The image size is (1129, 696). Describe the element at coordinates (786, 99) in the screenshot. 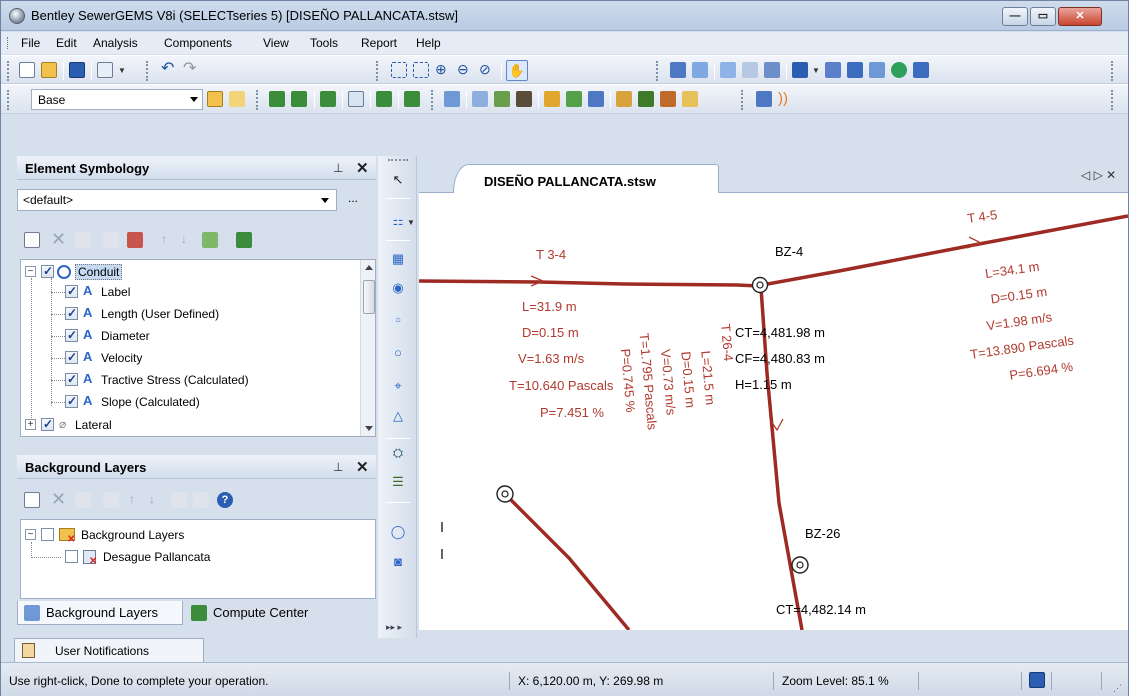

I see `rss-icon: ))` at that location.